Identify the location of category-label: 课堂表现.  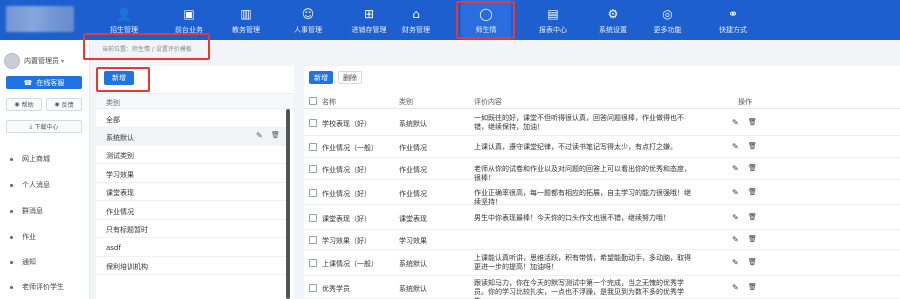
(120, 193).